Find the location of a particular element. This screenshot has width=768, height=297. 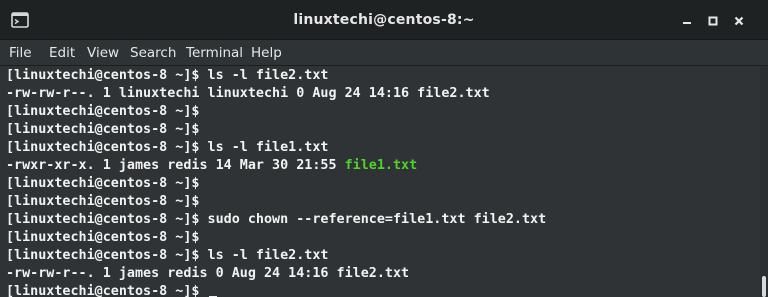

minimize-icon is located at coordinates (687, 21).